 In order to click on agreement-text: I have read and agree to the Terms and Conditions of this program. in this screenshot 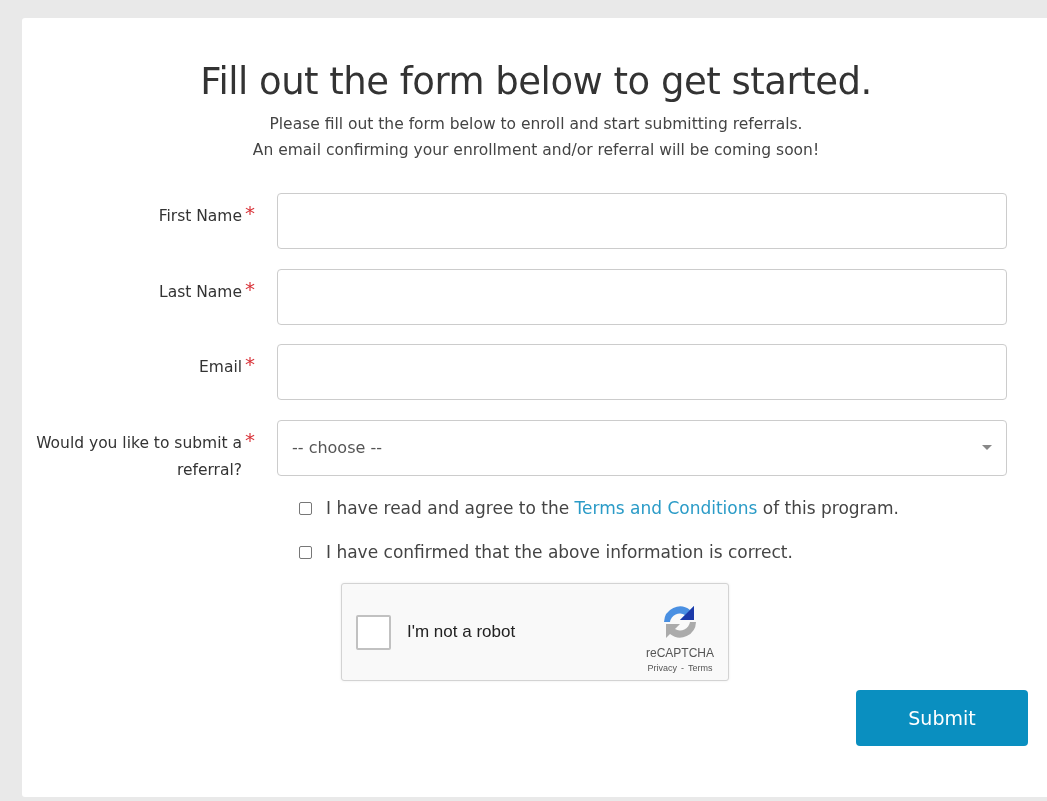, I will do `click(612, 508)`.